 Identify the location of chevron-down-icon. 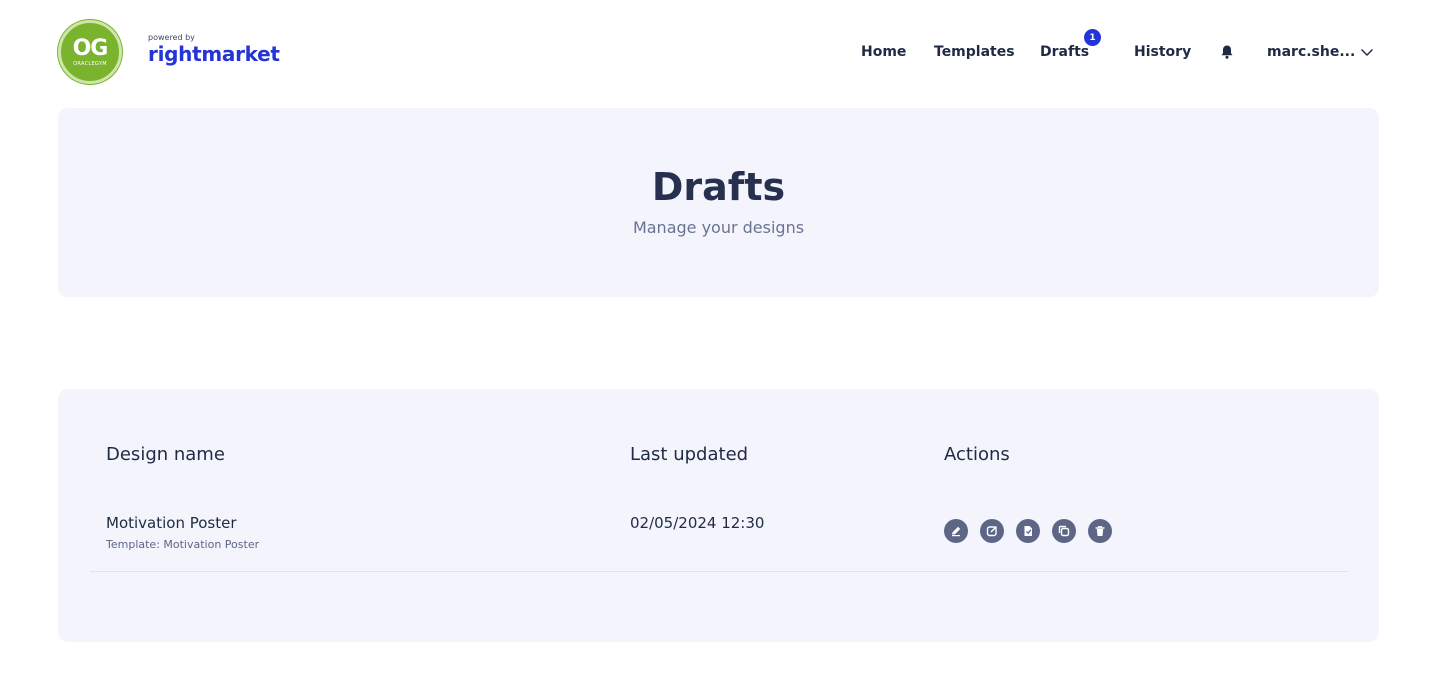
(1367, 52).